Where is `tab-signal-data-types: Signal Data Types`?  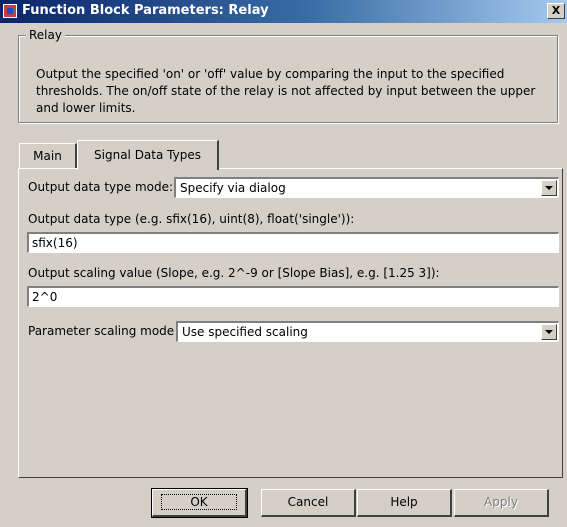 tab-signal-data-types: Signal Data Types is located at coordinates (148, 155).